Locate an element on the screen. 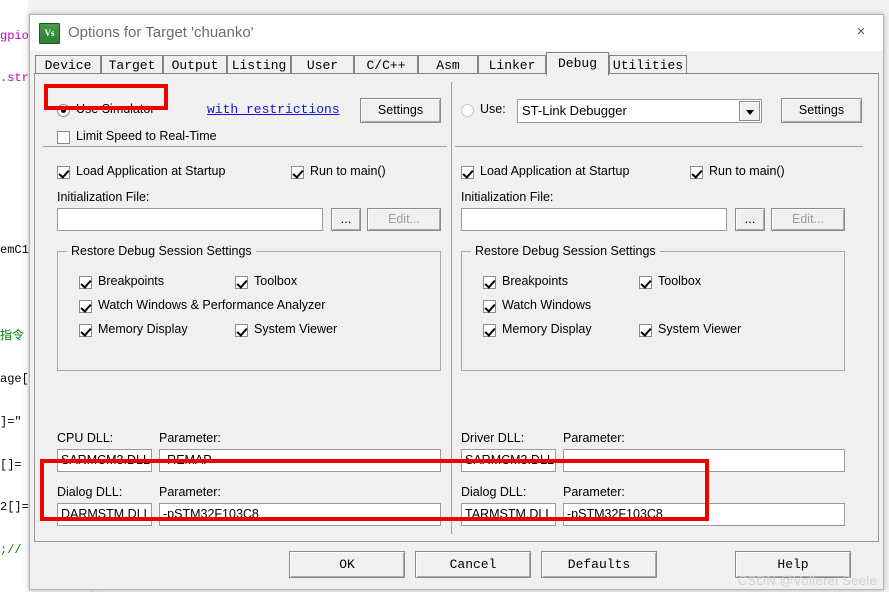 This screenshot has width=889, height=592. tab-output: Output is located at coordinates (195, 65).